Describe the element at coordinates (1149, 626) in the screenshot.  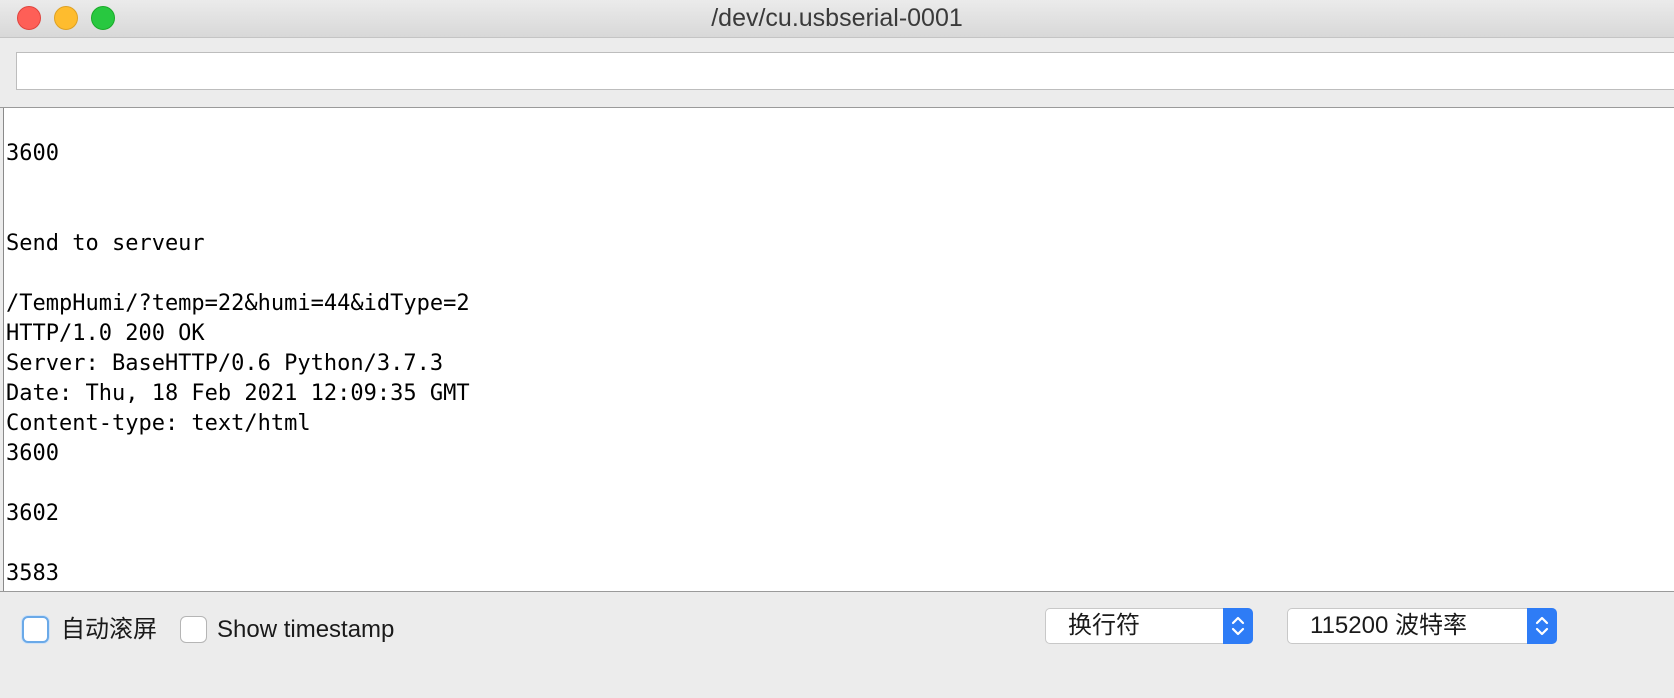
I see `line-ending-select: 换行符` at that location.